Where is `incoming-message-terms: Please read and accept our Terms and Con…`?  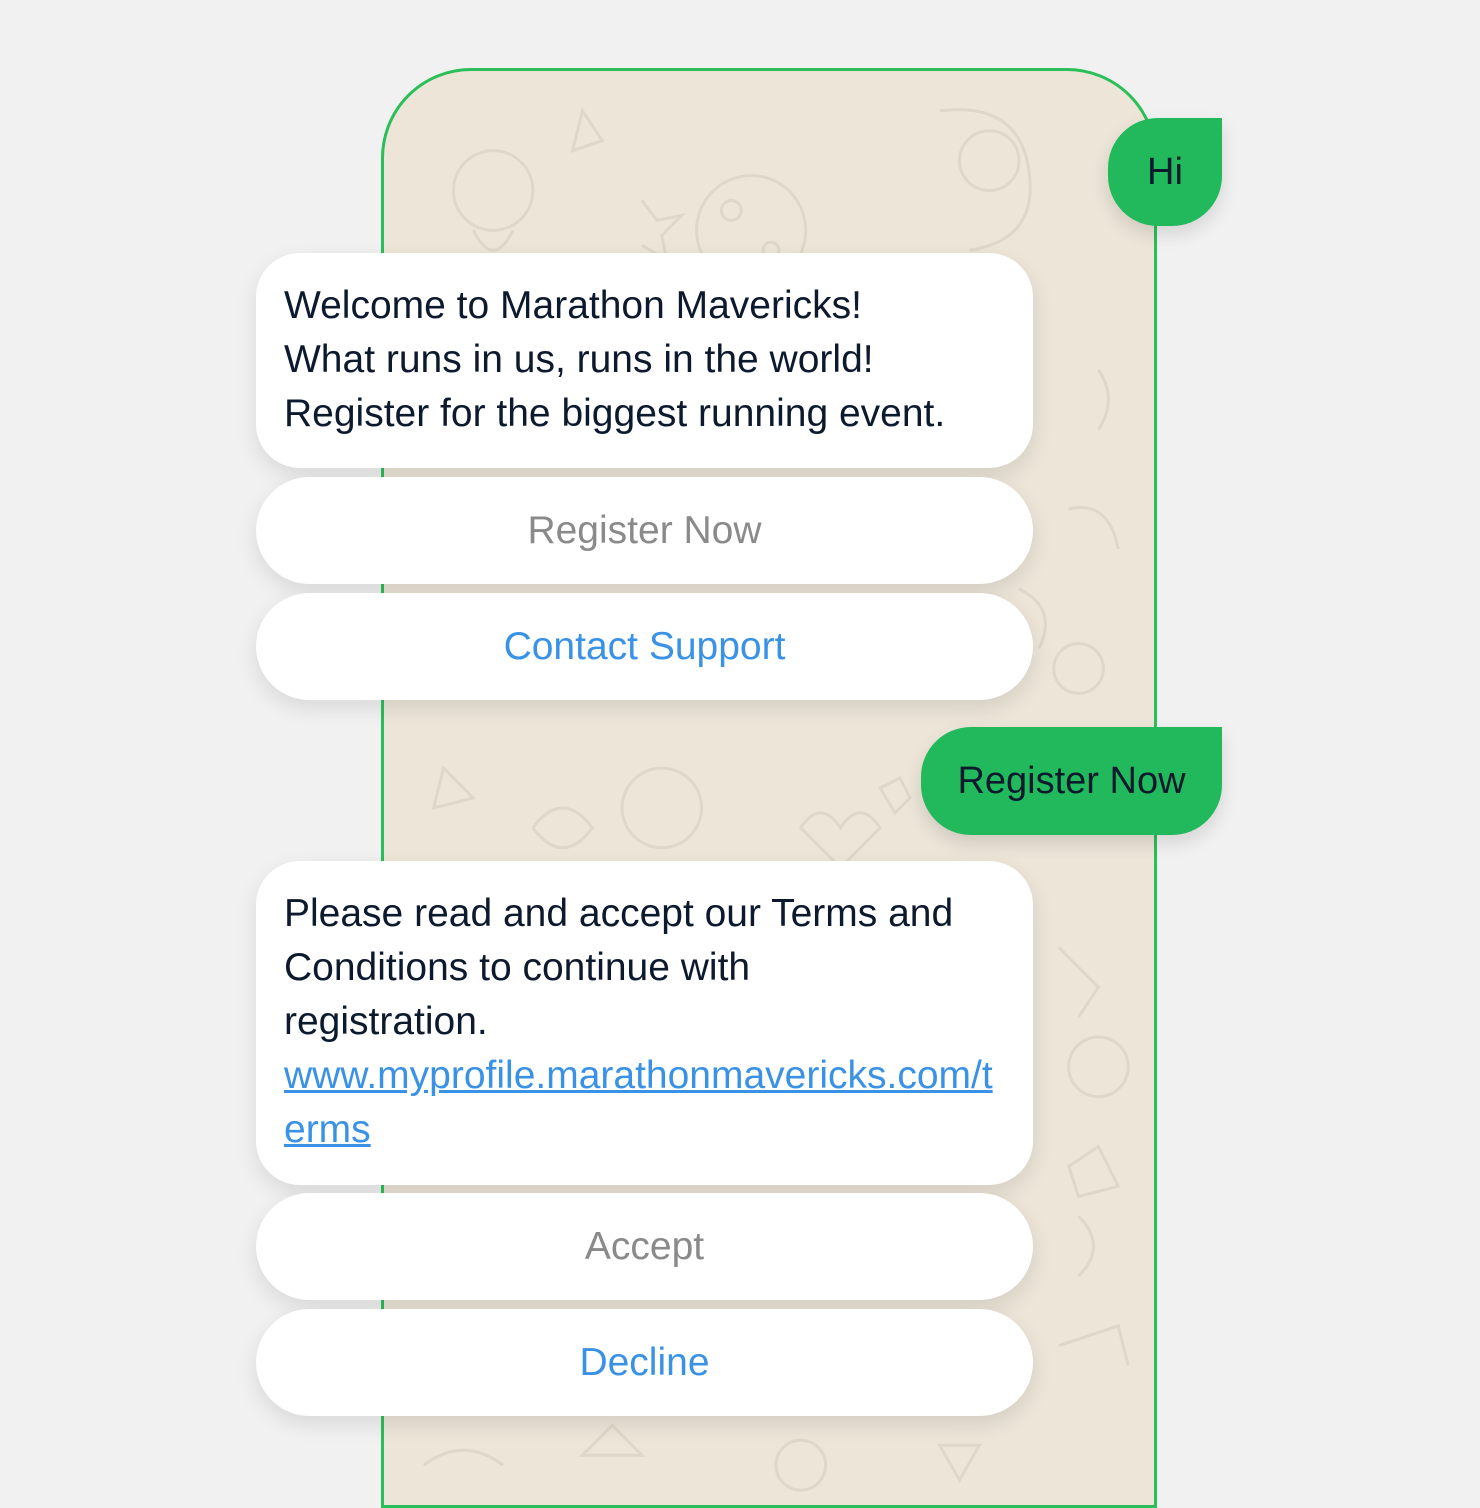
incoming-message-terms: Please read and accept our Terms and Con… is located at coordinates (644, 1023).